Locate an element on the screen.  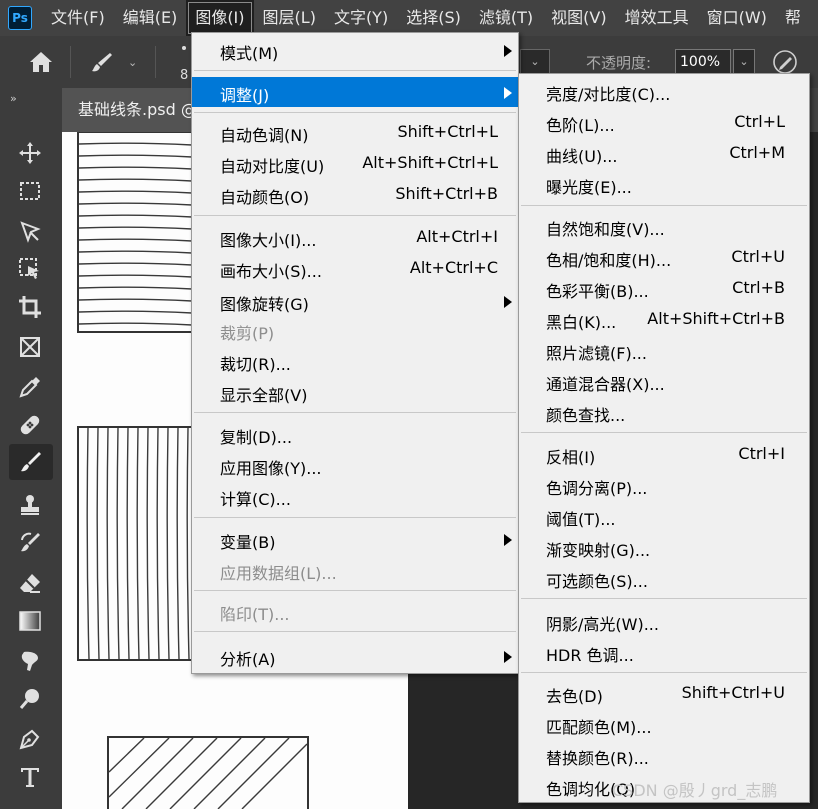
tools-panel: ›› is located at coordinates (31, 448).